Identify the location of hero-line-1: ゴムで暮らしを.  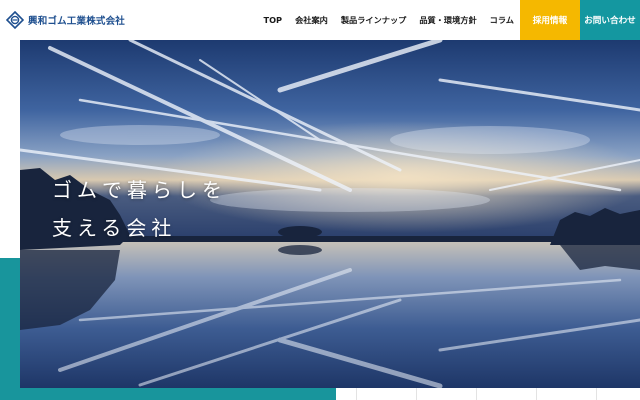
(139, 190).